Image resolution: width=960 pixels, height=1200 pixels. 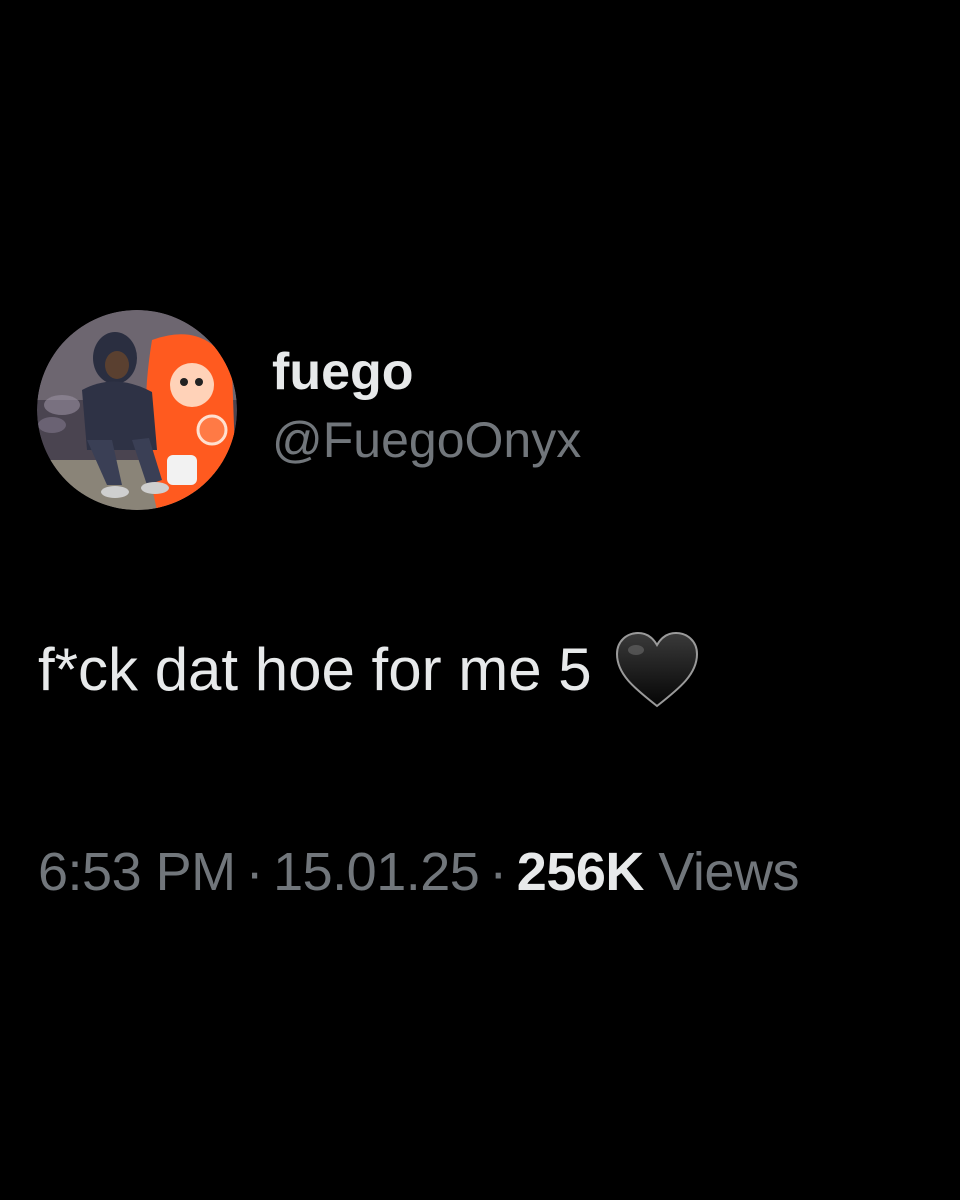 I want to click on tweet-text-content: f*ck dat hoe for me 5, so click(x=315, y=669).